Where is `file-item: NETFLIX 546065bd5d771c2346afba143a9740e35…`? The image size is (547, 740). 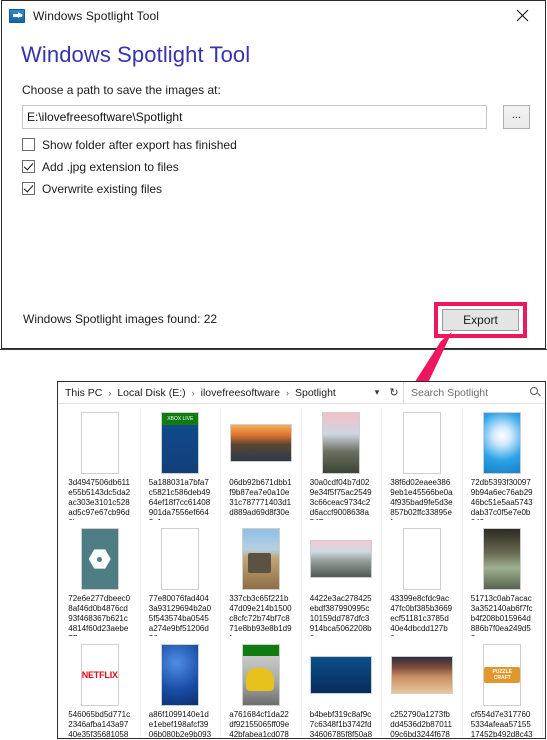 file-item: NETFLIX 546065bd5d771c2346afba143a9740e35… is located at coordinates (100, 689).